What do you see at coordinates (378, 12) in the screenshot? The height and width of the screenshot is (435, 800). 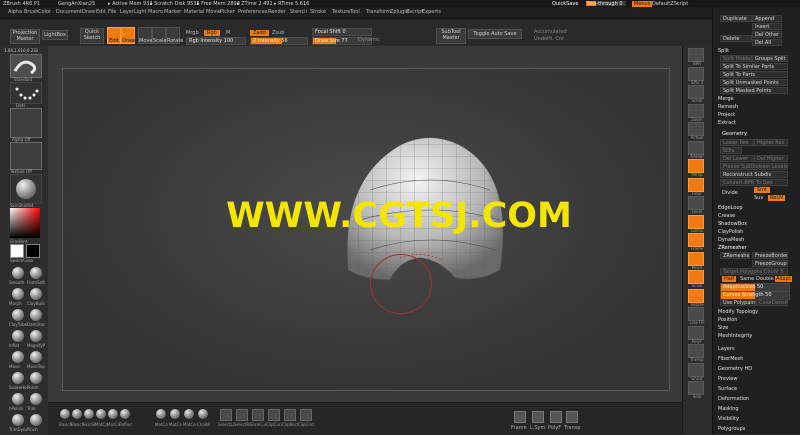 I see `menu-transform: Transform` at bounding box center [378, 12].